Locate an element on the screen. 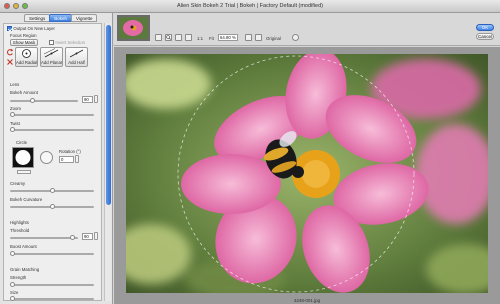 This screenshot has height=304, width=500. reset-icon is located at coordinates (10, 52).